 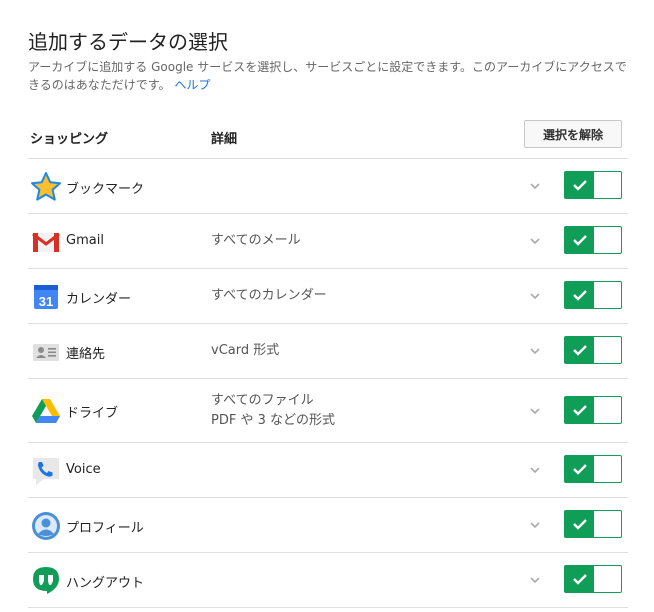 What do you see at coordinates (83, 469) in the screenshot?
I see `service-name: Voice` at bounding box center [83, 469].